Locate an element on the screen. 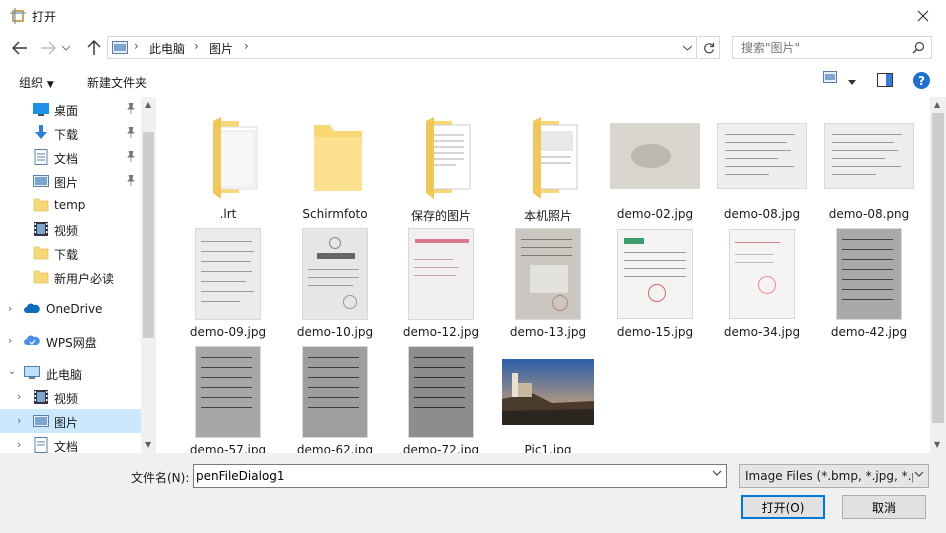 The image size is (946, 533). file-item-image: demo-10.jpg is located at coordinates (335, 282).